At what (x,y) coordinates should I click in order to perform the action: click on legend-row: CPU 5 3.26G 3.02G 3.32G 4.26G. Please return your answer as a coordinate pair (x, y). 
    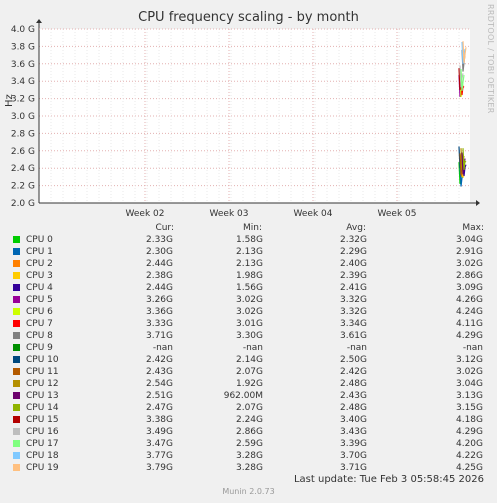
    Looking at the image, I should click on (248, 300).